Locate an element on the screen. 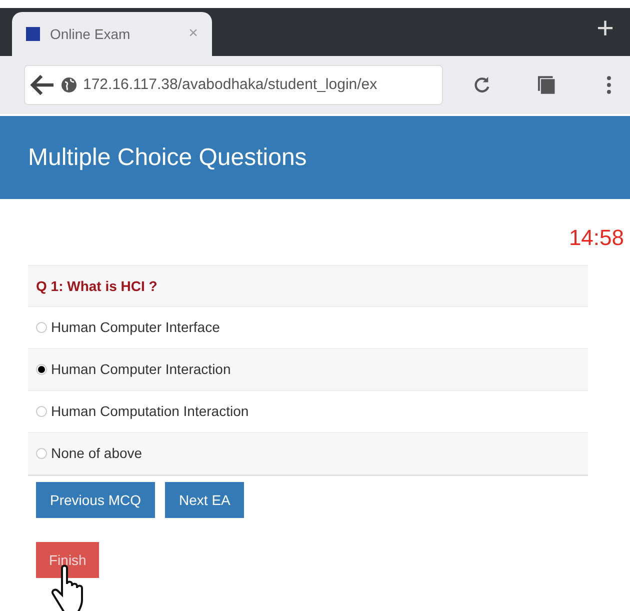  answer-option: Human Computer Interaction is located at coordinates (308, 370).